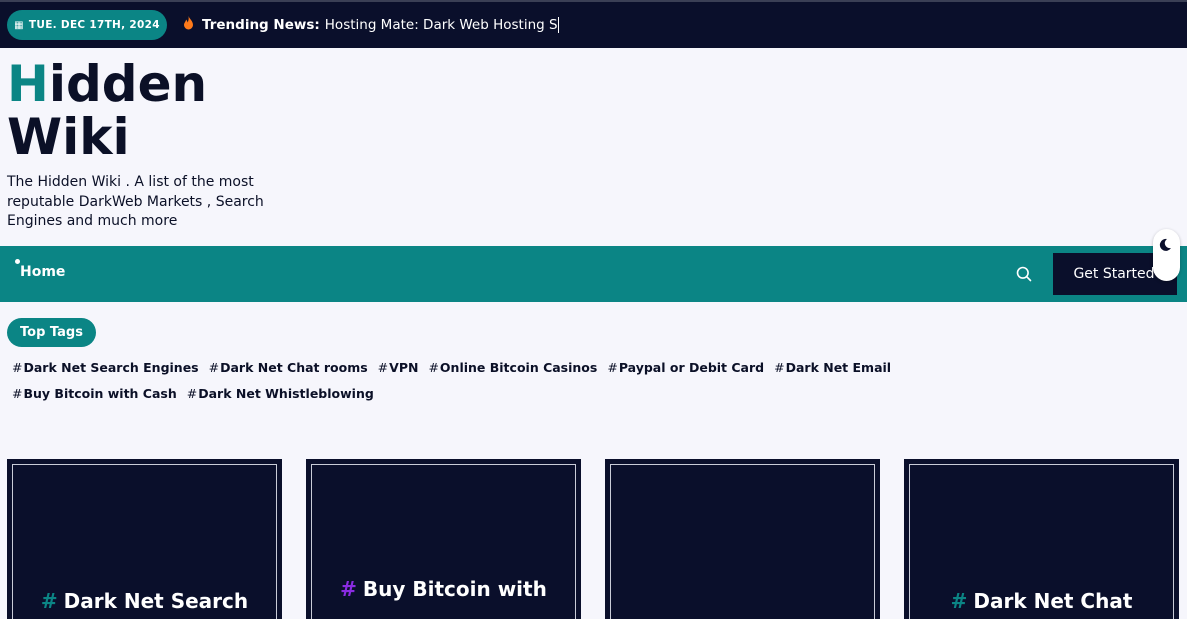  What do you see at coordinates (19, 25) in the screenshot?
I see `calendar-icon: ▦` at bounding box center [19, 25].